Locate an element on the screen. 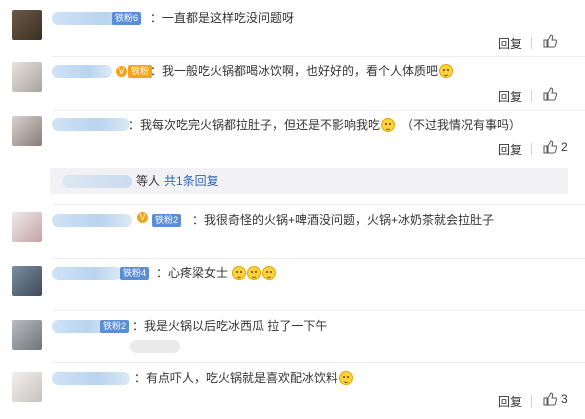  fan-badge: 铁粉6 is located at coordinates (127, 18).